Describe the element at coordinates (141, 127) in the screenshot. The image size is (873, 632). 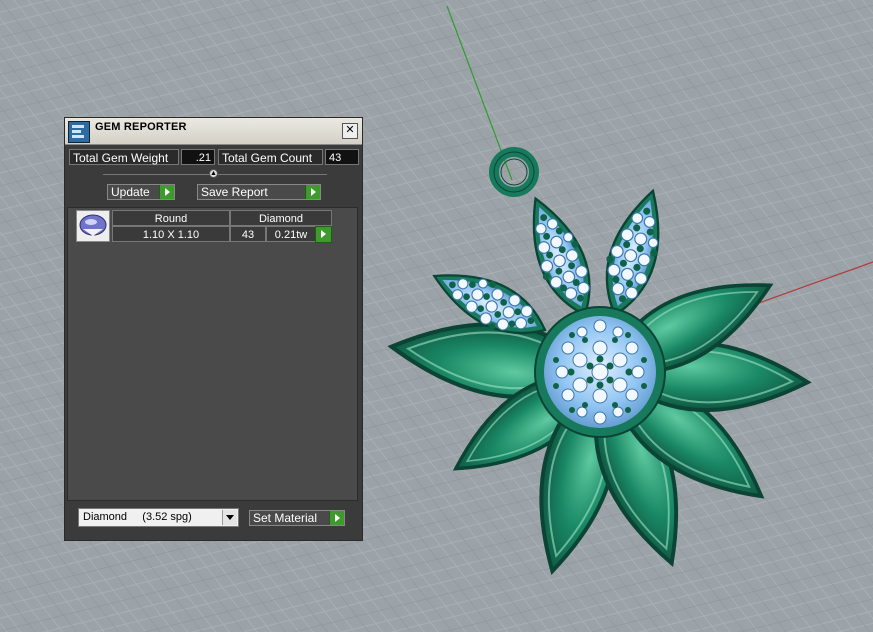
I see `panel-title: GEM REPORTER` at that location.